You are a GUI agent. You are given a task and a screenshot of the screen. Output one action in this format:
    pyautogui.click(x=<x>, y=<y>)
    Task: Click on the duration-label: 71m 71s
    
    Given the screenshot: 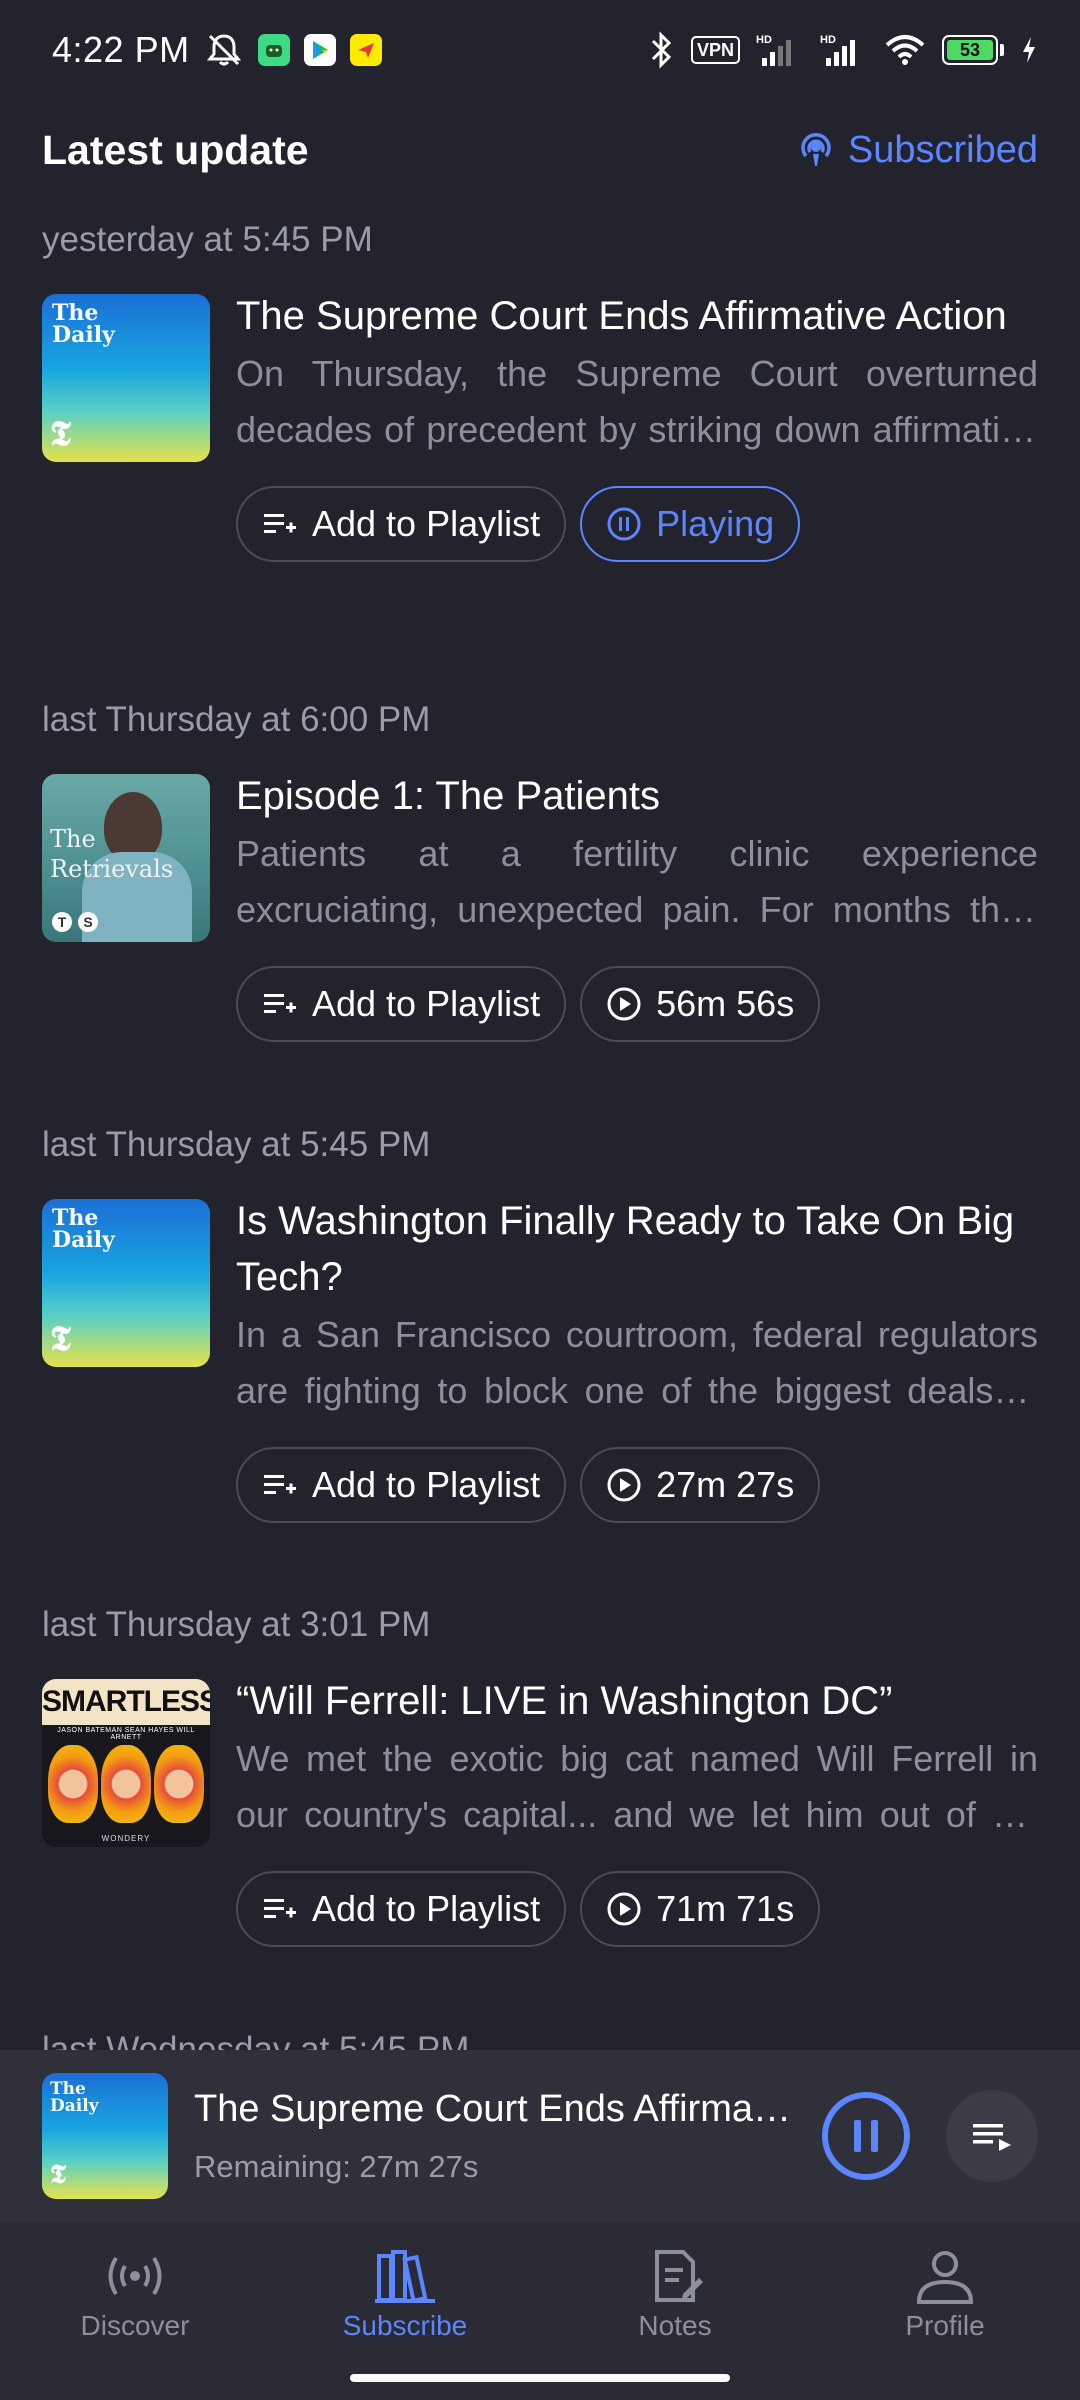 What is the action you would take?
    pyautogui.click(x=725, y=1908)
    